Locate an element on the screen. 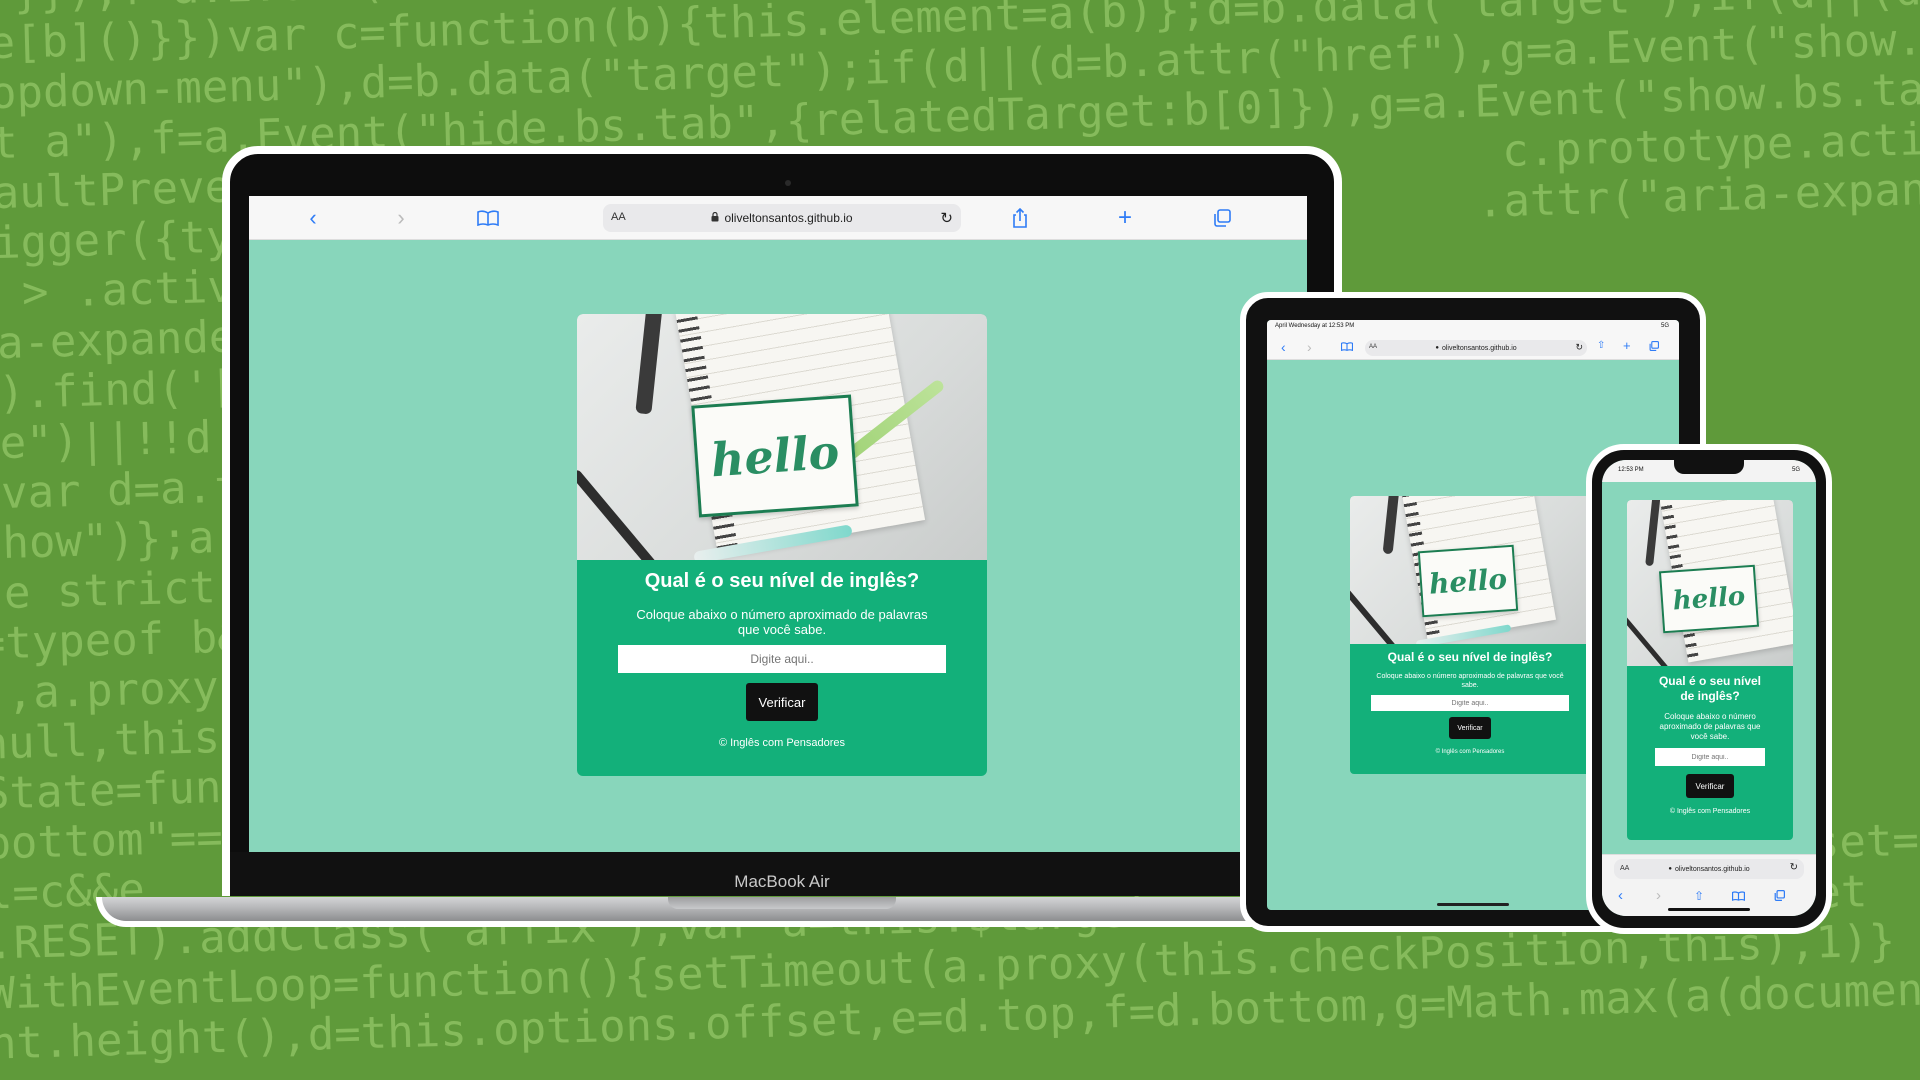 The width and height of the screenshot is (1920, 1080). iphone-hello-card: hello is located at coordinates (1709, 599).